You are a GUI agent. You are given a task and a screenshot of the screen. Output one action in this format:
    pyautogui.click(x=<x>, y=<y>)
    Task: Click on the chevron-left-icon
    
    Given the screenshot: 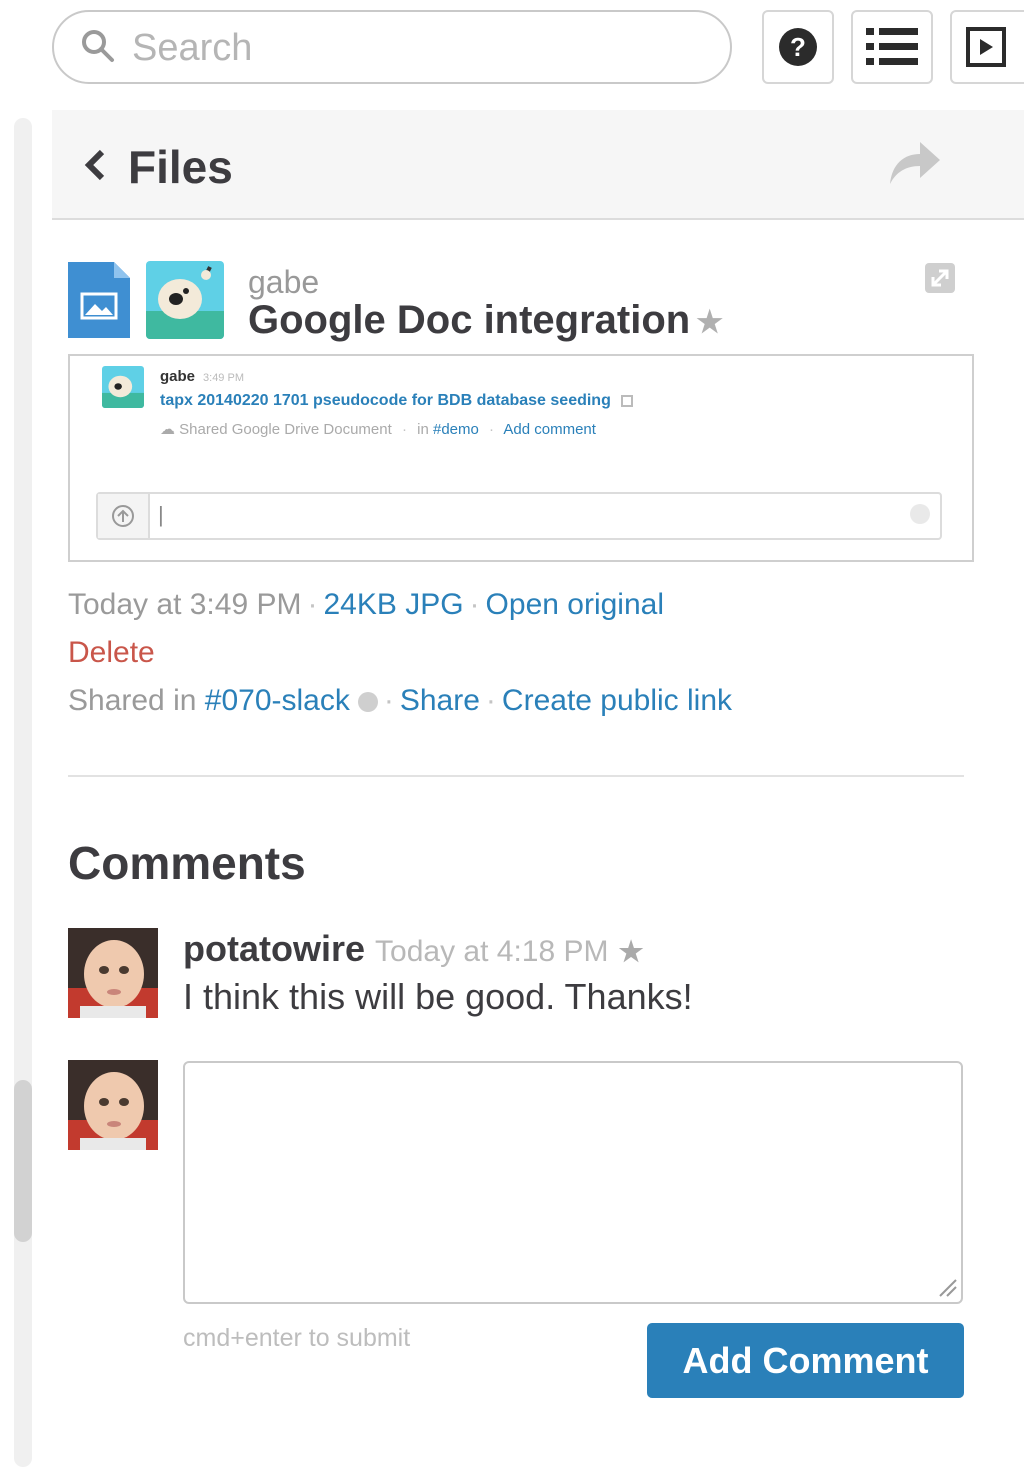 What is the action you would take?
    pyautogui.click(x=95, y=165)
    